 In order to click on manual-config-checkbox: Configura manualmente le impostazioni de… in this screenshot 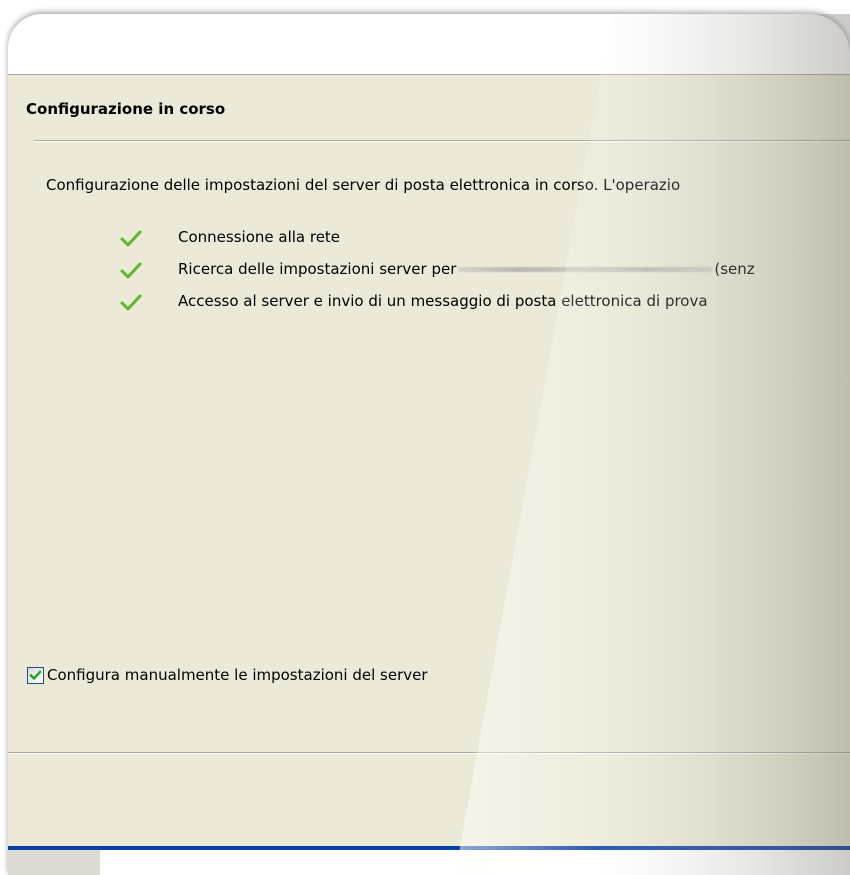, I will do `click(227, 675)`.